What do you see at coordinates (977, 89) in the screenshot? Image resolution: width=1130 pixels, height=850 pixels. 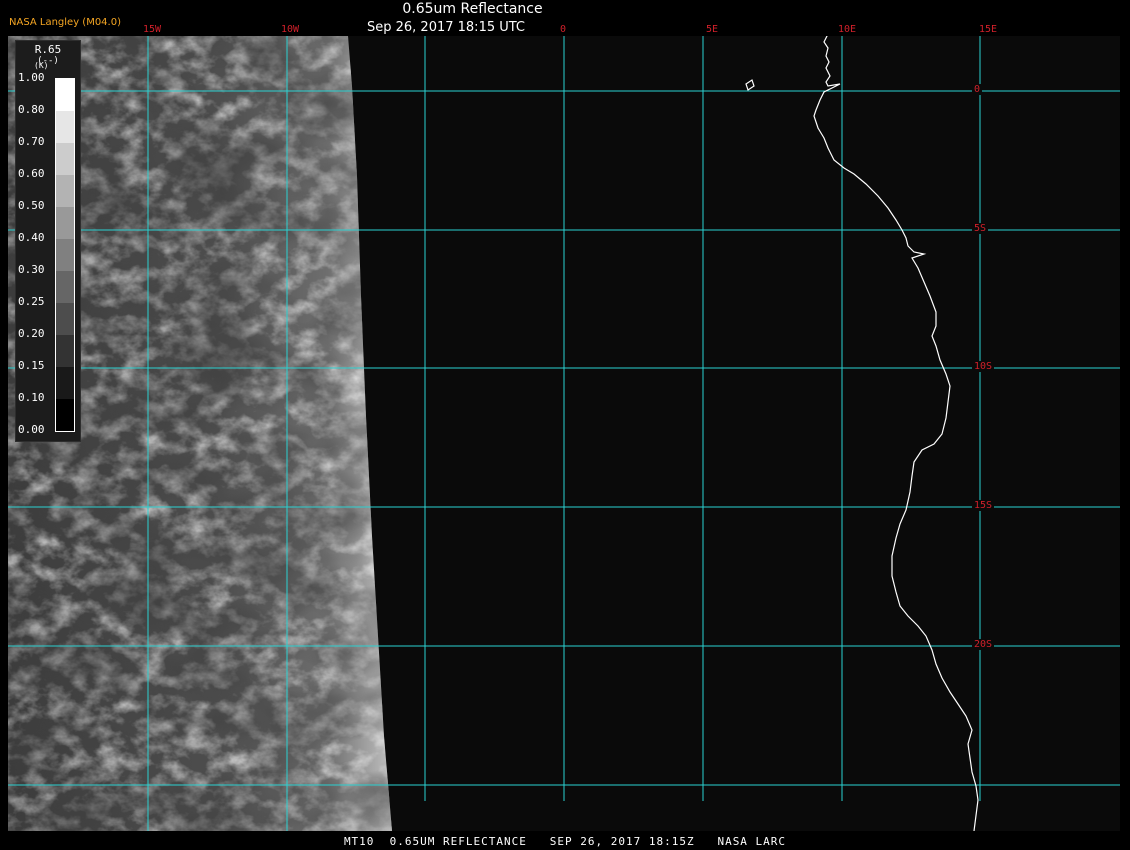 I see `lat-label-0: 0` at bounding box center [977, 89].